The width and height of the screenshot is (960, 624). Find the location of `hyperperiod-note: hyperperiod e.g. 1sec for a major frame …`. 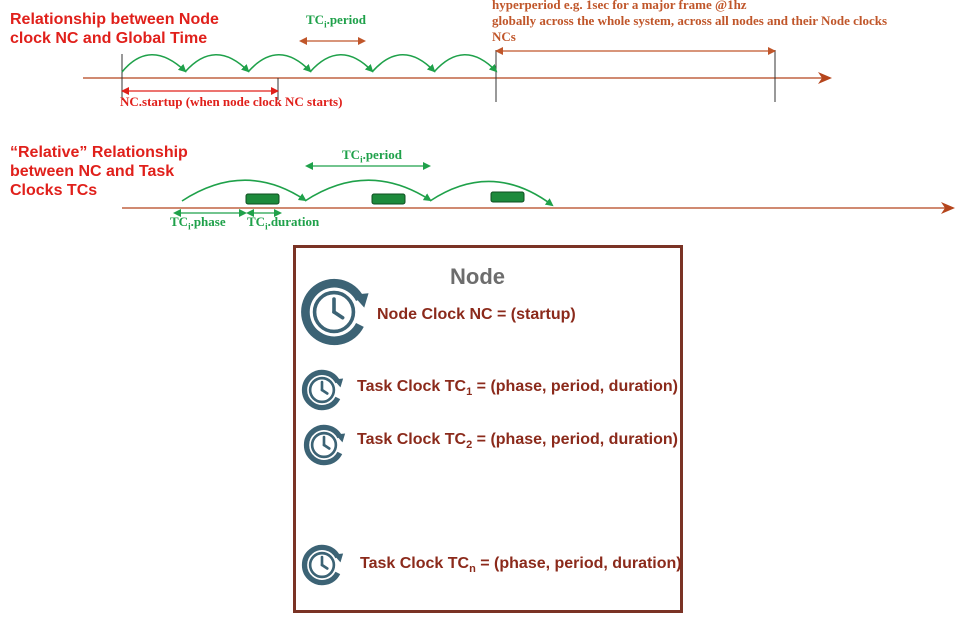

hyperperiod-note: hyperperiod e.g. 1sec for a major frame … is located at coordinates (689, 22).